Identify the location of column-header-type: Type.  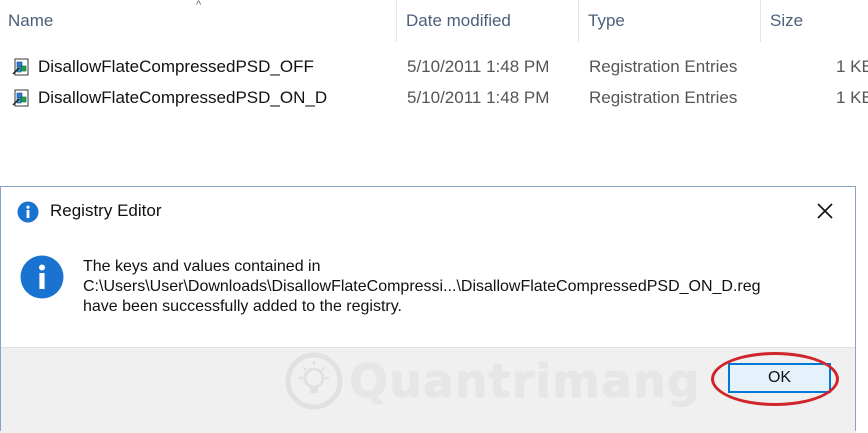
(670, 21).